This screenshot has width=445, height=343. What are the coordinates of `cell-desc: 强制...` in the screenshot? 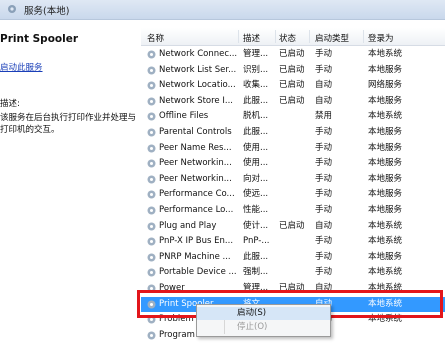 It's located at (256, 272).